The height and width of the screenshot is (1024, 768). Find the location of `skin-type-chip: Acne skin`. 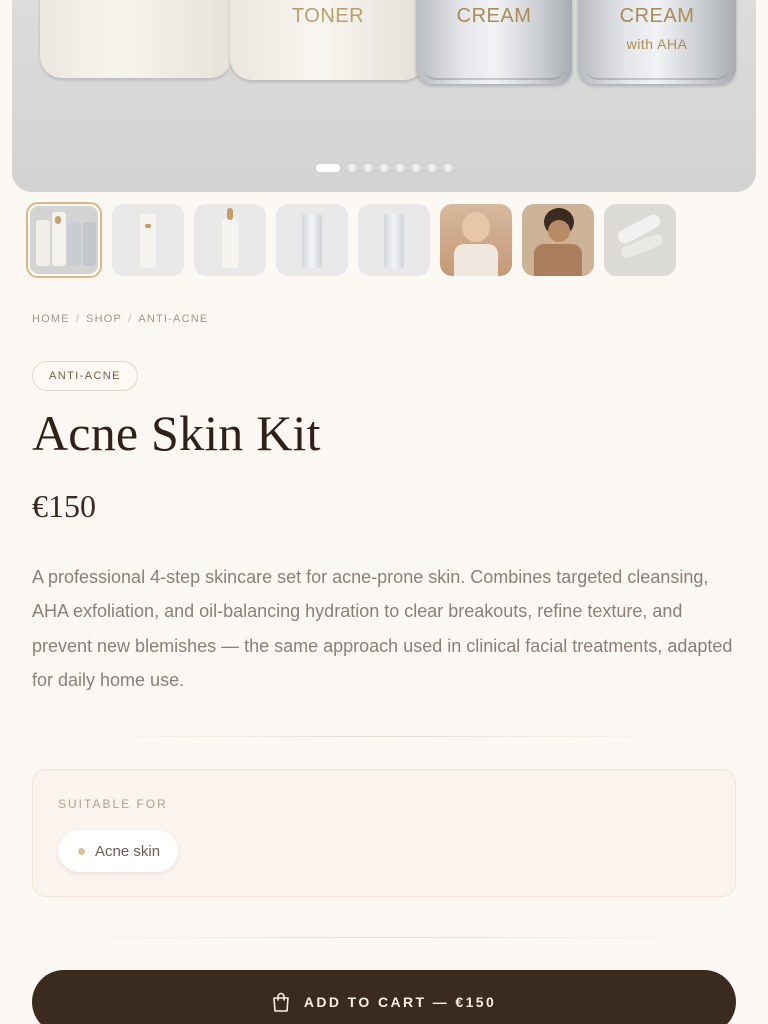

skin-type-chip: Acne skin is located at coordinates (118, 851).